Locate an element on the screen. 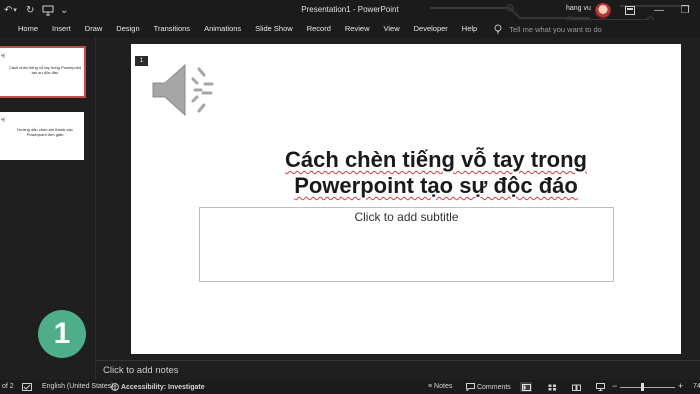 The image size is (700, 394). zoom-in-button: + is located at coordinates (680, 386).